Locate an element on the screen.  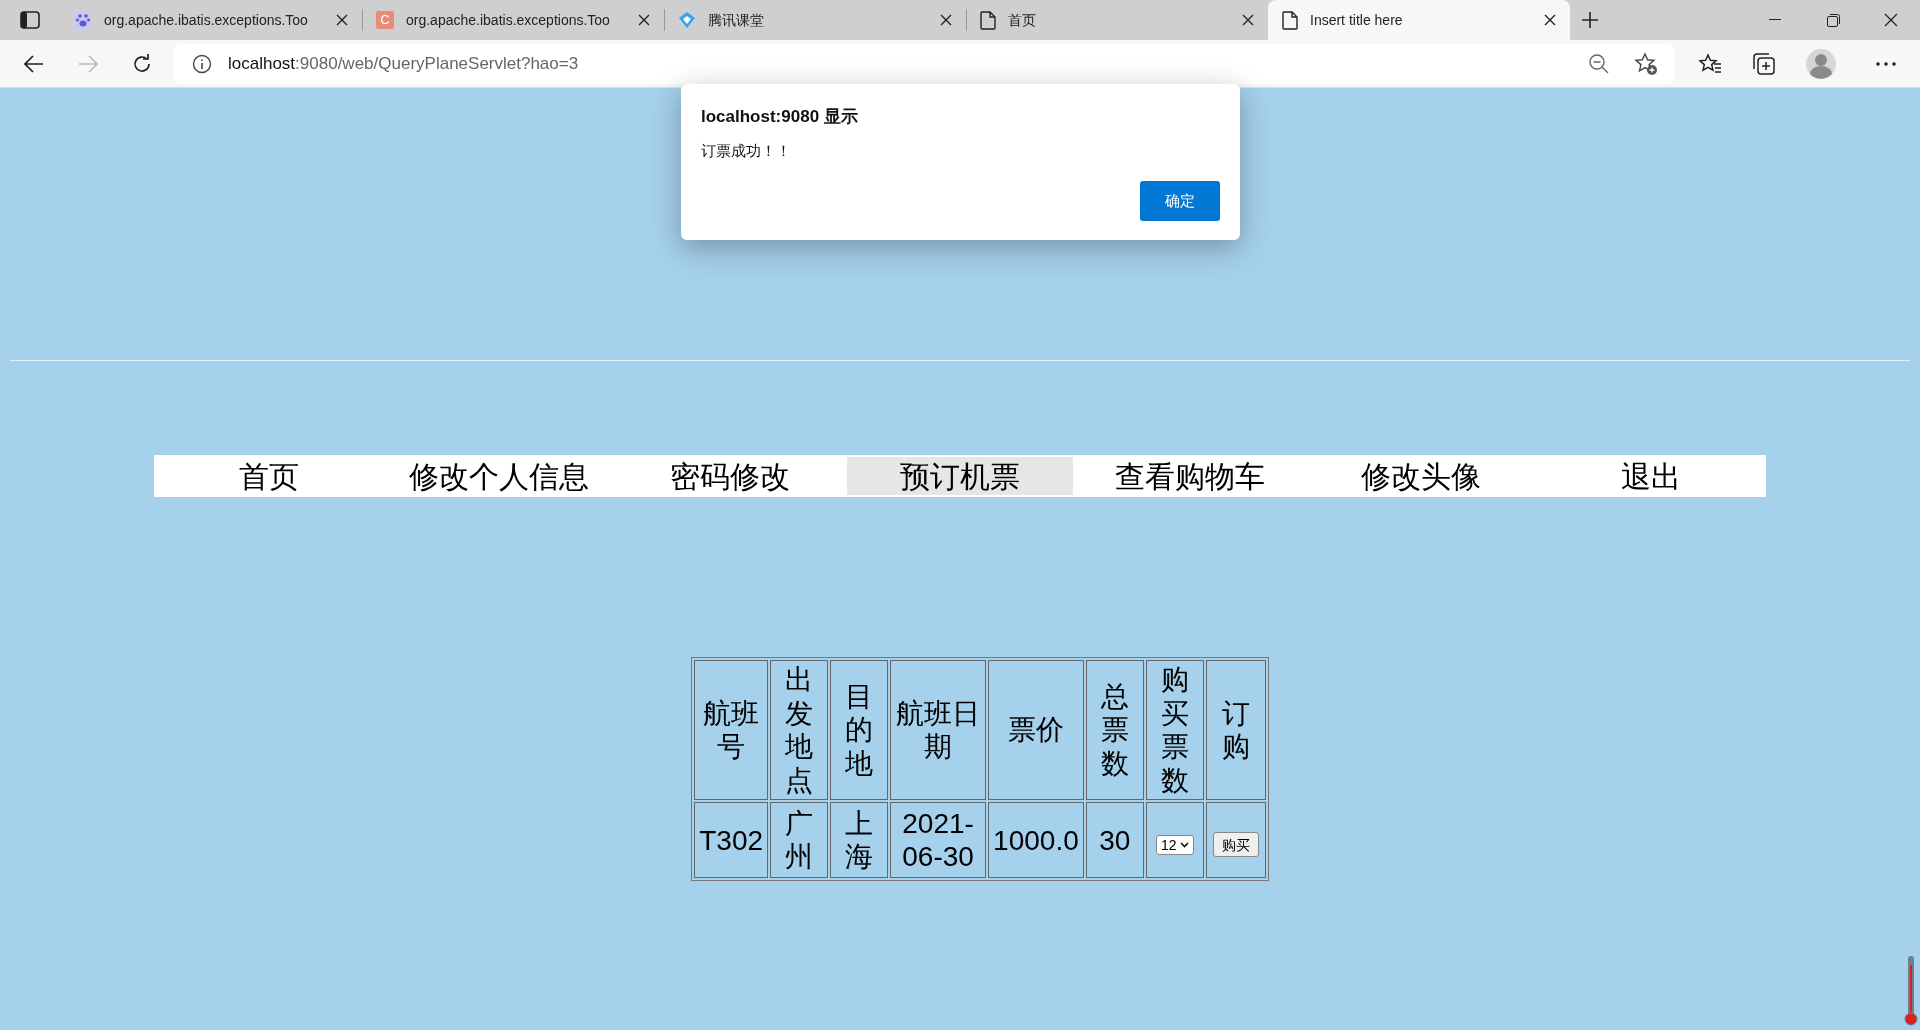
letter-logo-icon: C is located at coordinates (385, 20).